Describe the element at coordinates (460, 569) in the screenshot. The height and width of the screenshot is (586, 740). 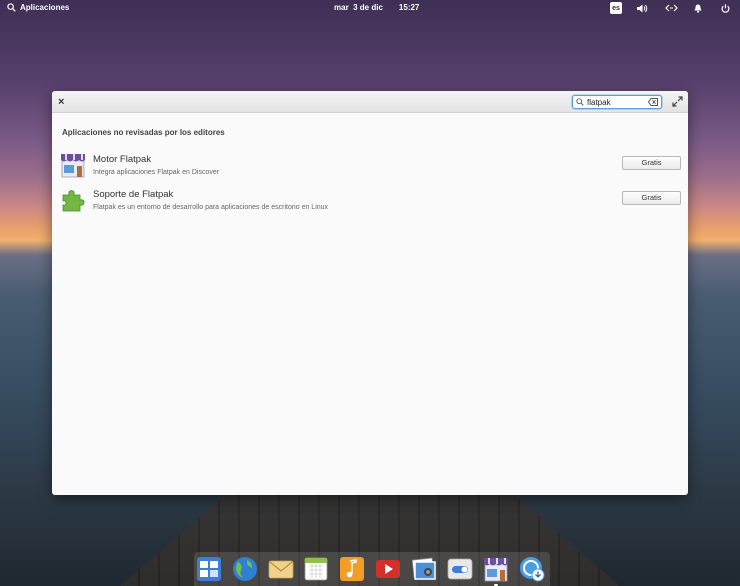
I see `system-settings-icon` at that location.